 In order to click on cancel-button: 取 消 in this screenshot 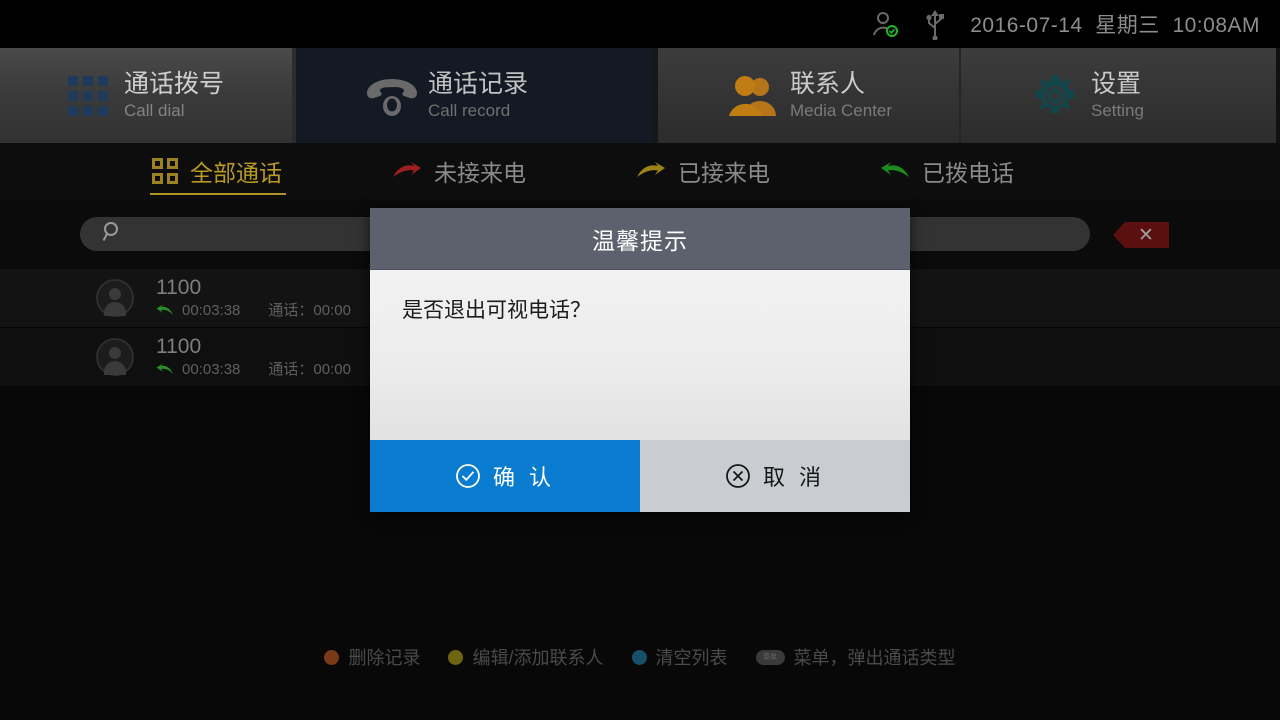, I will do `click(775, 476)`.